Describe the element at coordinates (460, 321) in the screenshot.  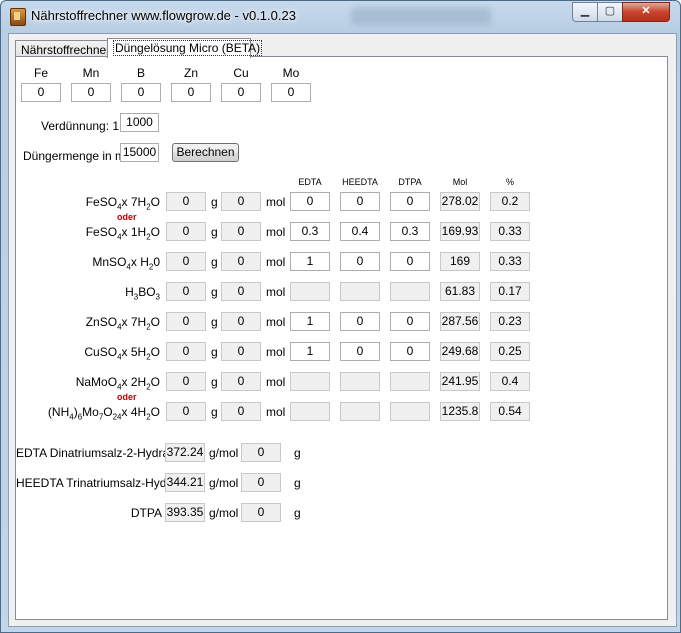
I see `molar-mass: 287.56` at that location.